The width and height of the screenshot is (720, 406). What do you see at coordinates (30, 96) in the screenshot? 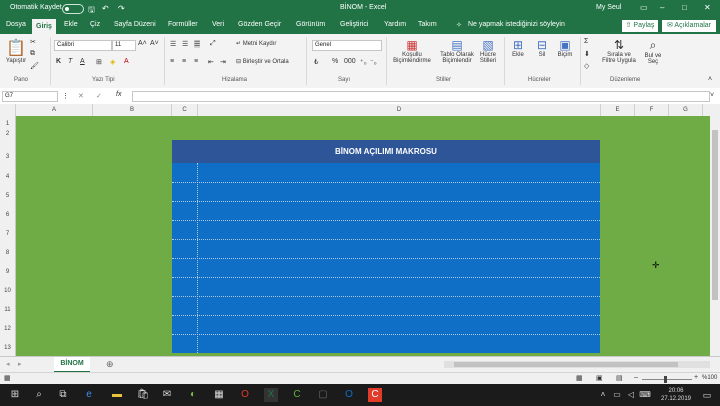
I see `name-box: G7` at bounding box center [30, 96].